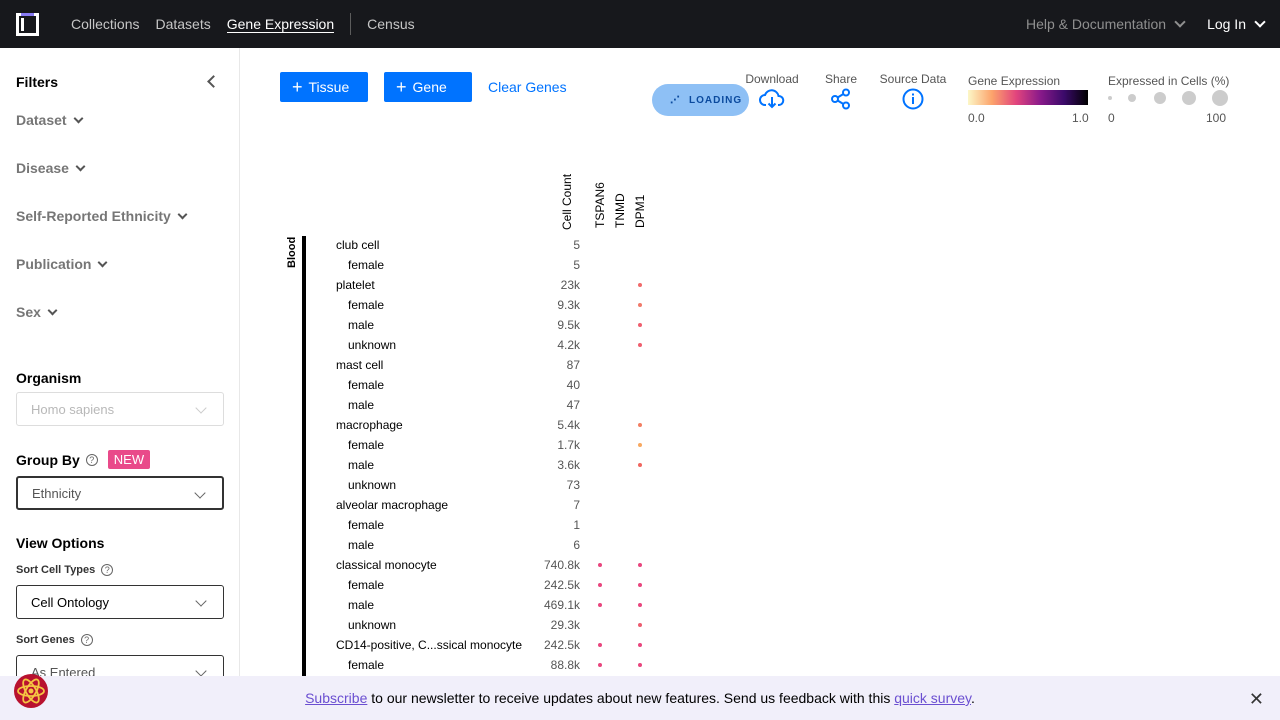 The width and height of the screenshot is (1280, 720). What do you see at coordinates (490, 665) in the screenshot?
I see `table-row: female 88.8k` at bounding box center [490, 665].